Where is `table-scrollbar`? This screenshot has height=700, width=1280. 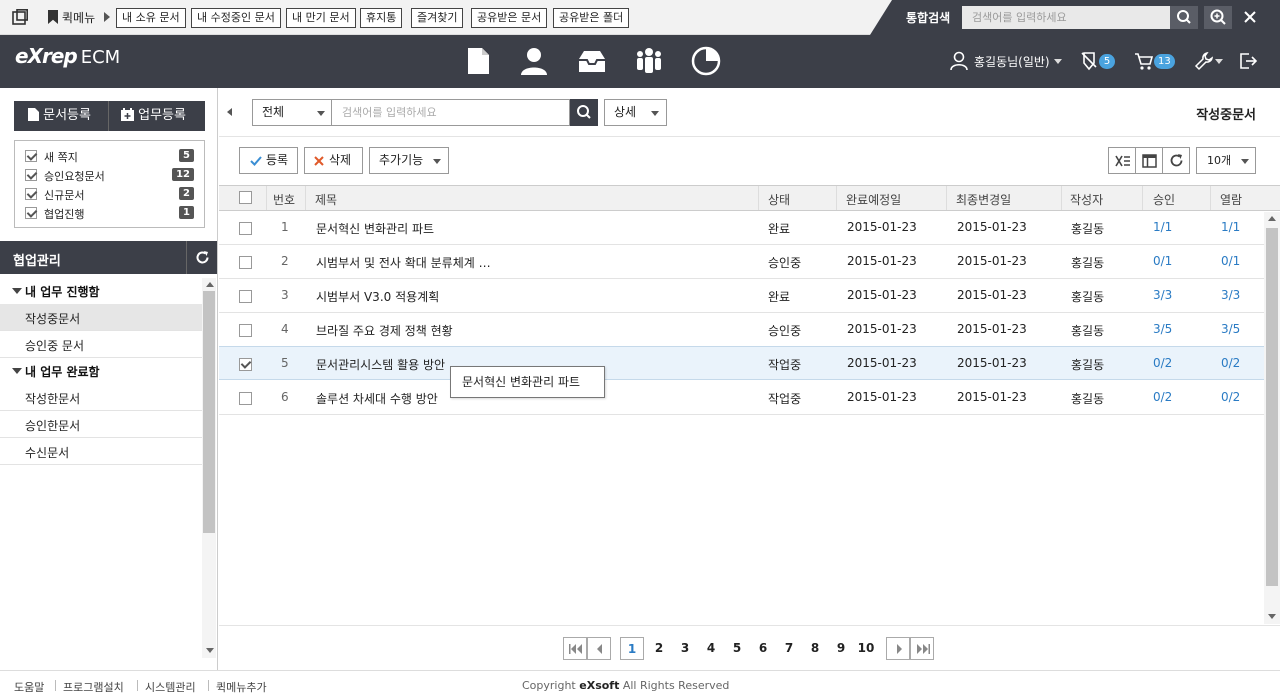 table-scrollbar is located at coordinates (1272, 418).